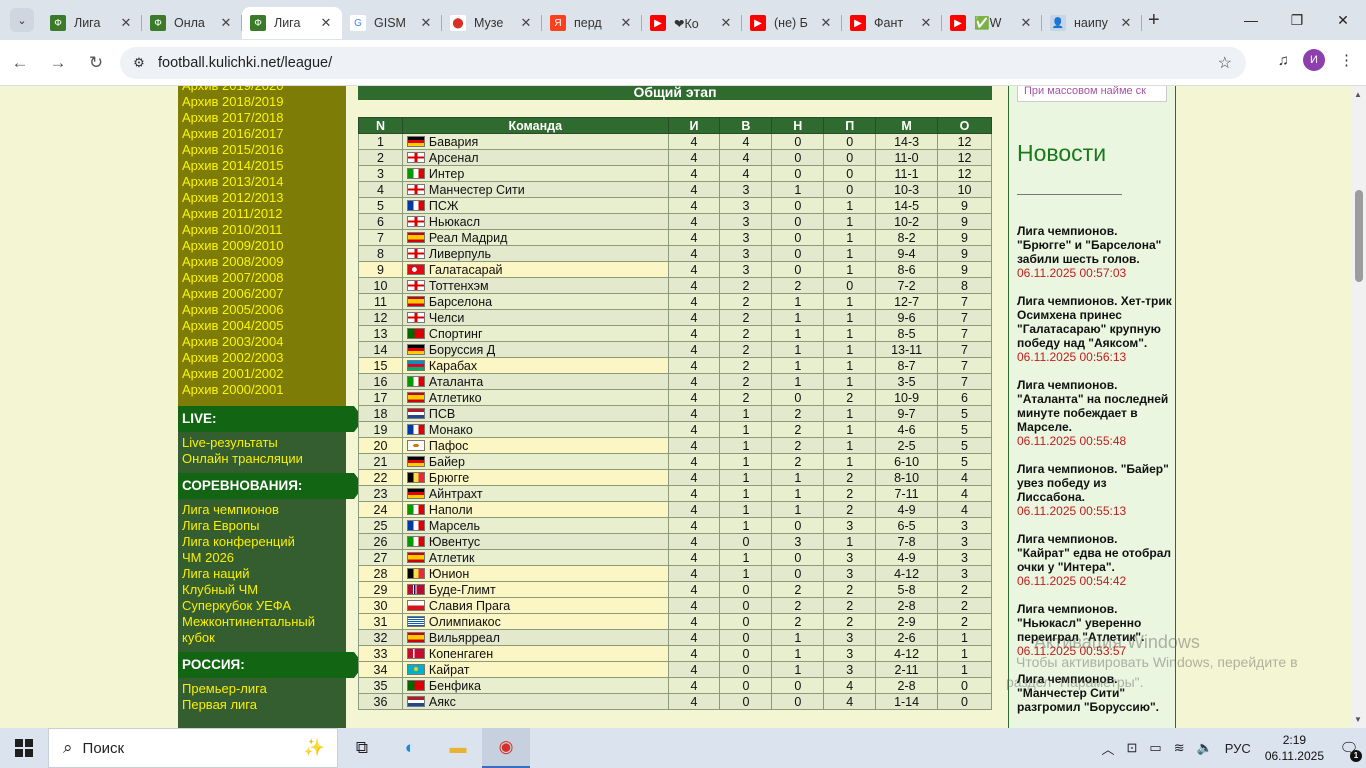 Image resolution: width=1366 pixels, height=768 pixels. What do you see at coordinates (262, 198) in the screenshot?
I see `archive-link: Архив 2012/2013` at bounding box center [262, 198].